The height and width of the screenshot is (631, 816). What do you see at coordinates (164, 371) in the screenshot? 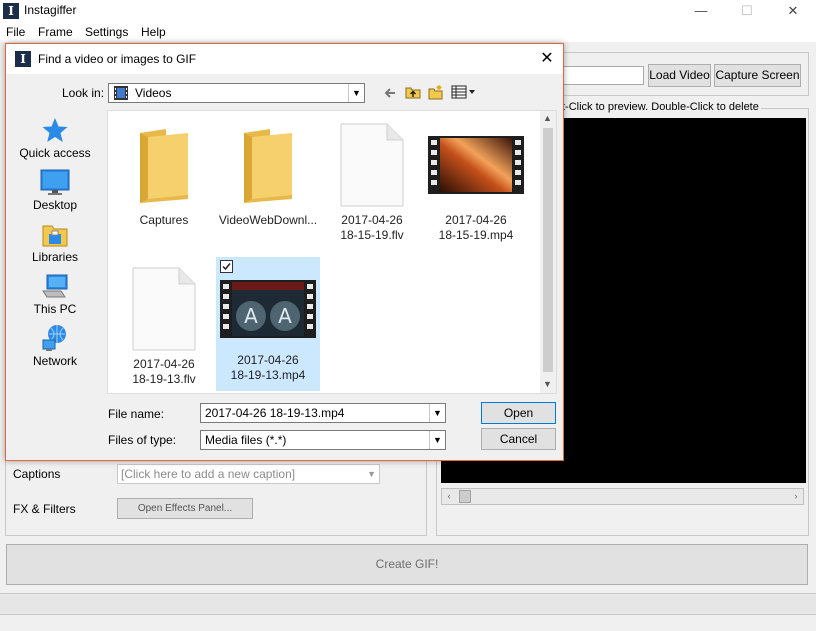
I see `file-name: 2017-04-26 18-19-13.flv` at bounding box center [164, 371].